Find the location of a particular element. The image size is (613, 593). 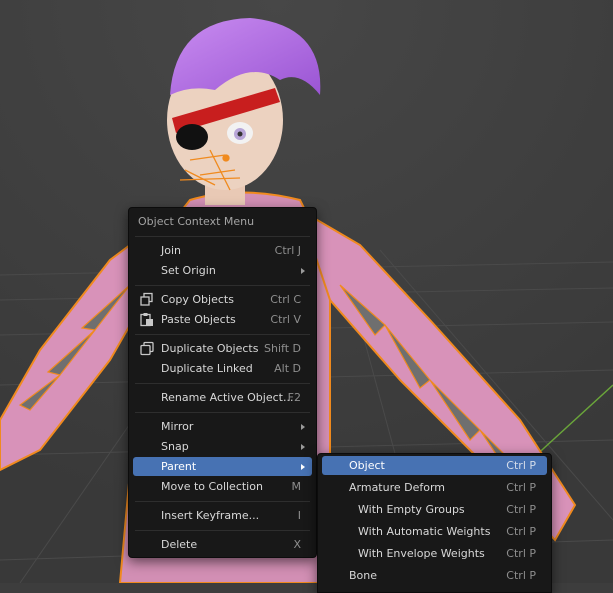

menu-item-copy-objects: Copy Objects Ctrl C is located at coordinates (222, 299).